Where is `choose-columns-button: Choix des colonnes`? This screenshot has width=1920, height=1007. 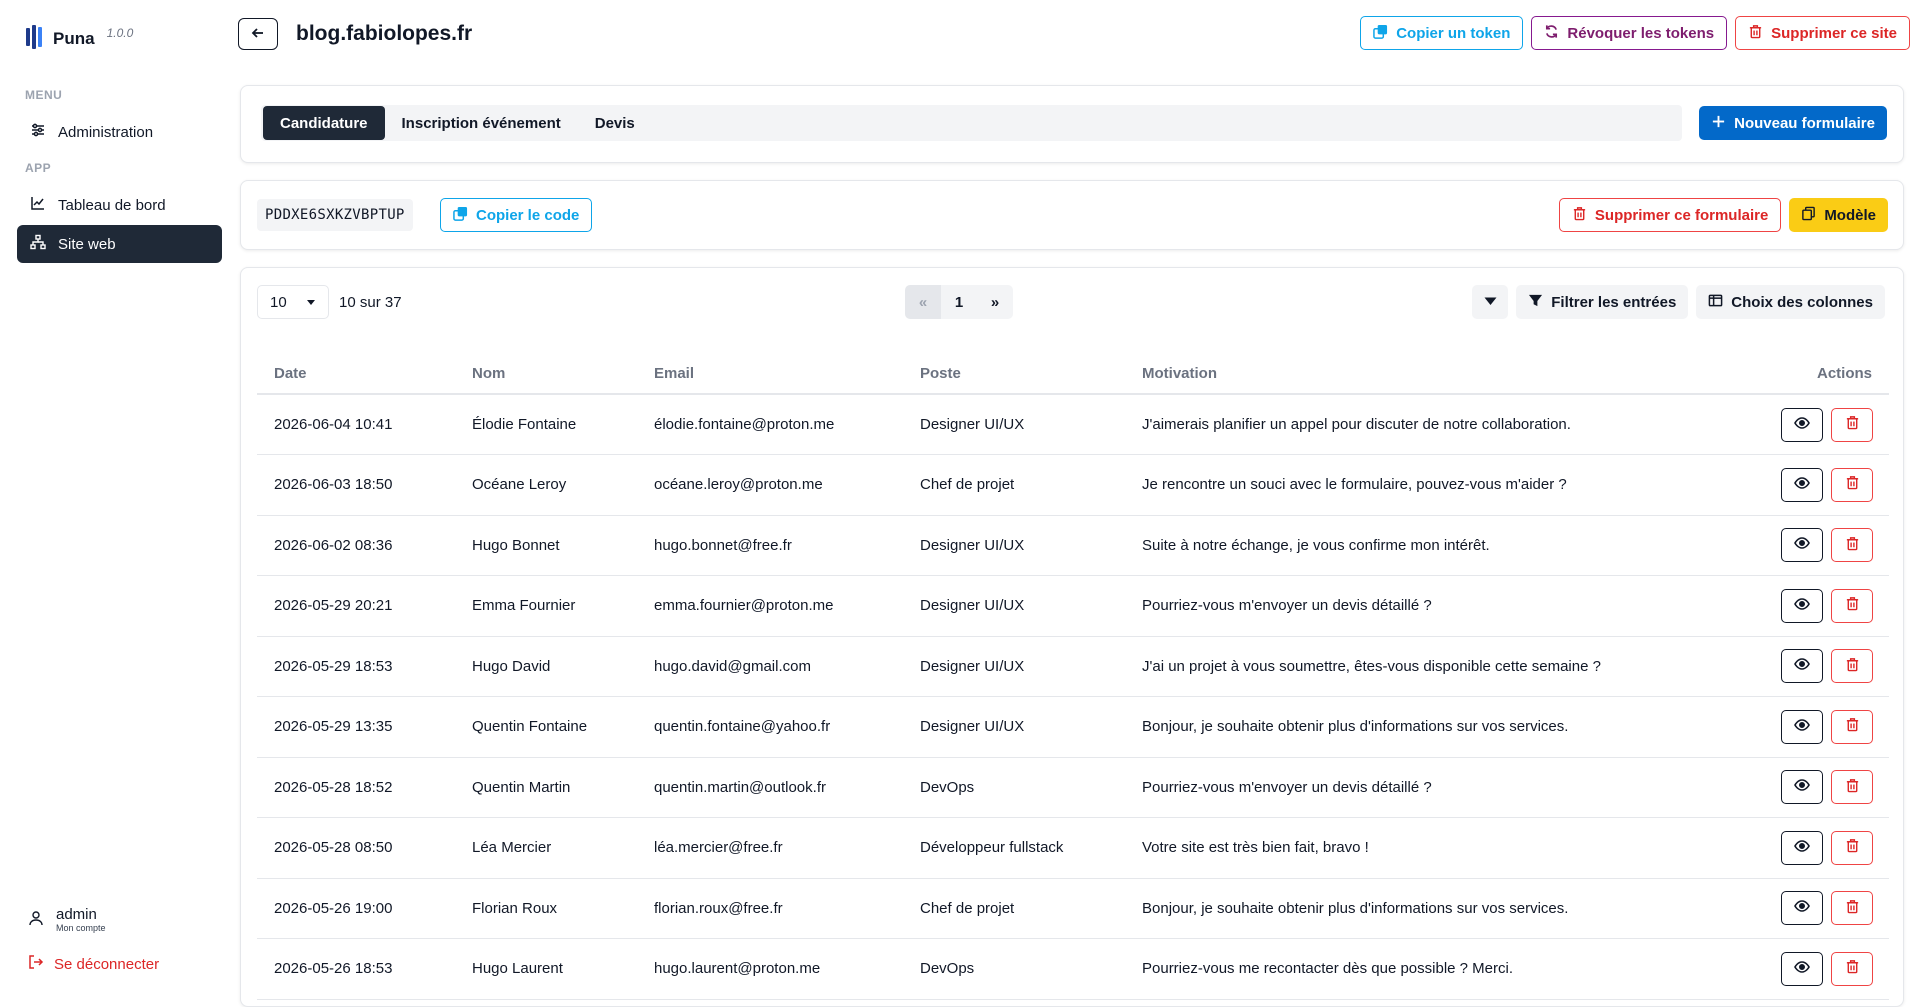 choose-columns-button: Choix des colonnes is located at coordinates (1790, 302).